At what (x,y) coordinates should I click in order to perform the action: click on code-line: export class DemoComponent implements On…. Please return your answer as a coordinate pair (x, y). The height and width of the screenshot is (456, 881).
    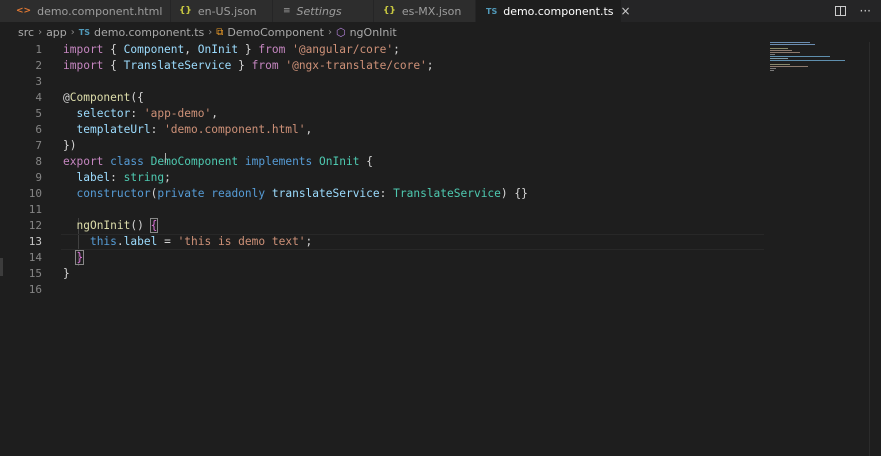
    Looking at the image, I should click on (413, 162).